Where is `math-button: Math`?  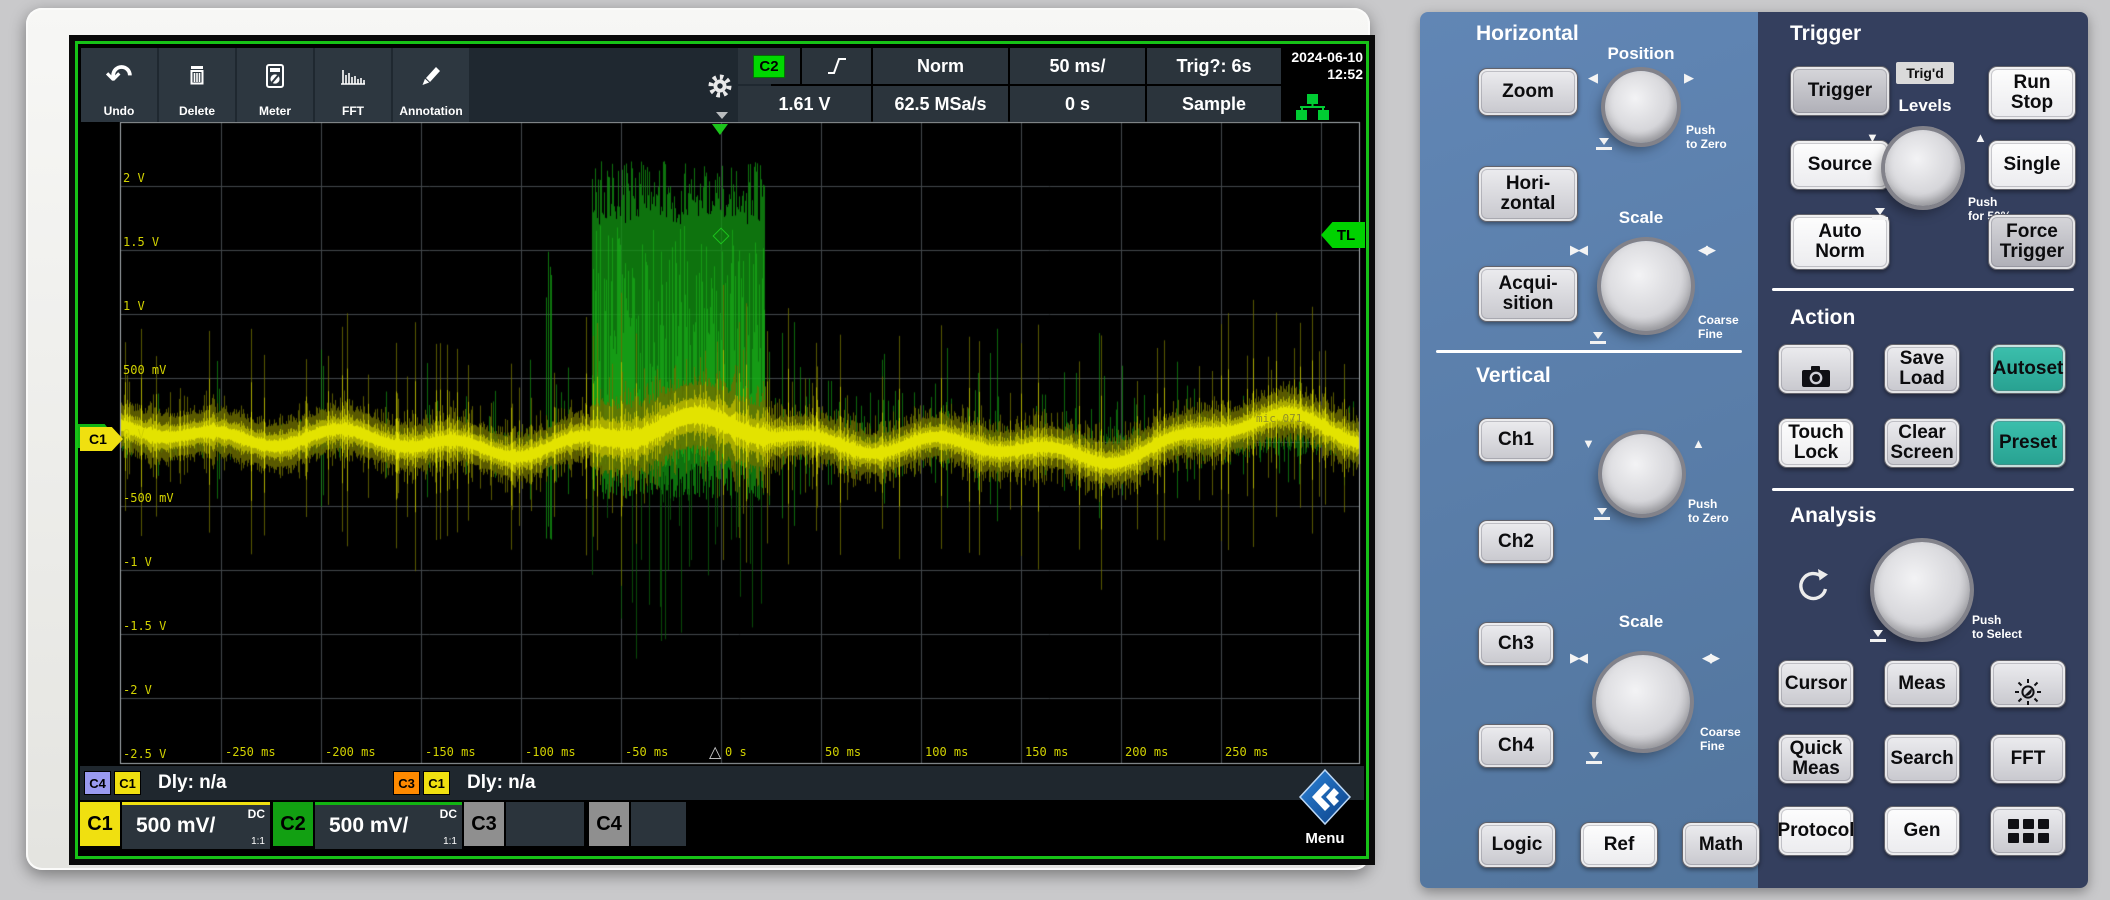
math-button: Math is located at coordinates (1721, 845).